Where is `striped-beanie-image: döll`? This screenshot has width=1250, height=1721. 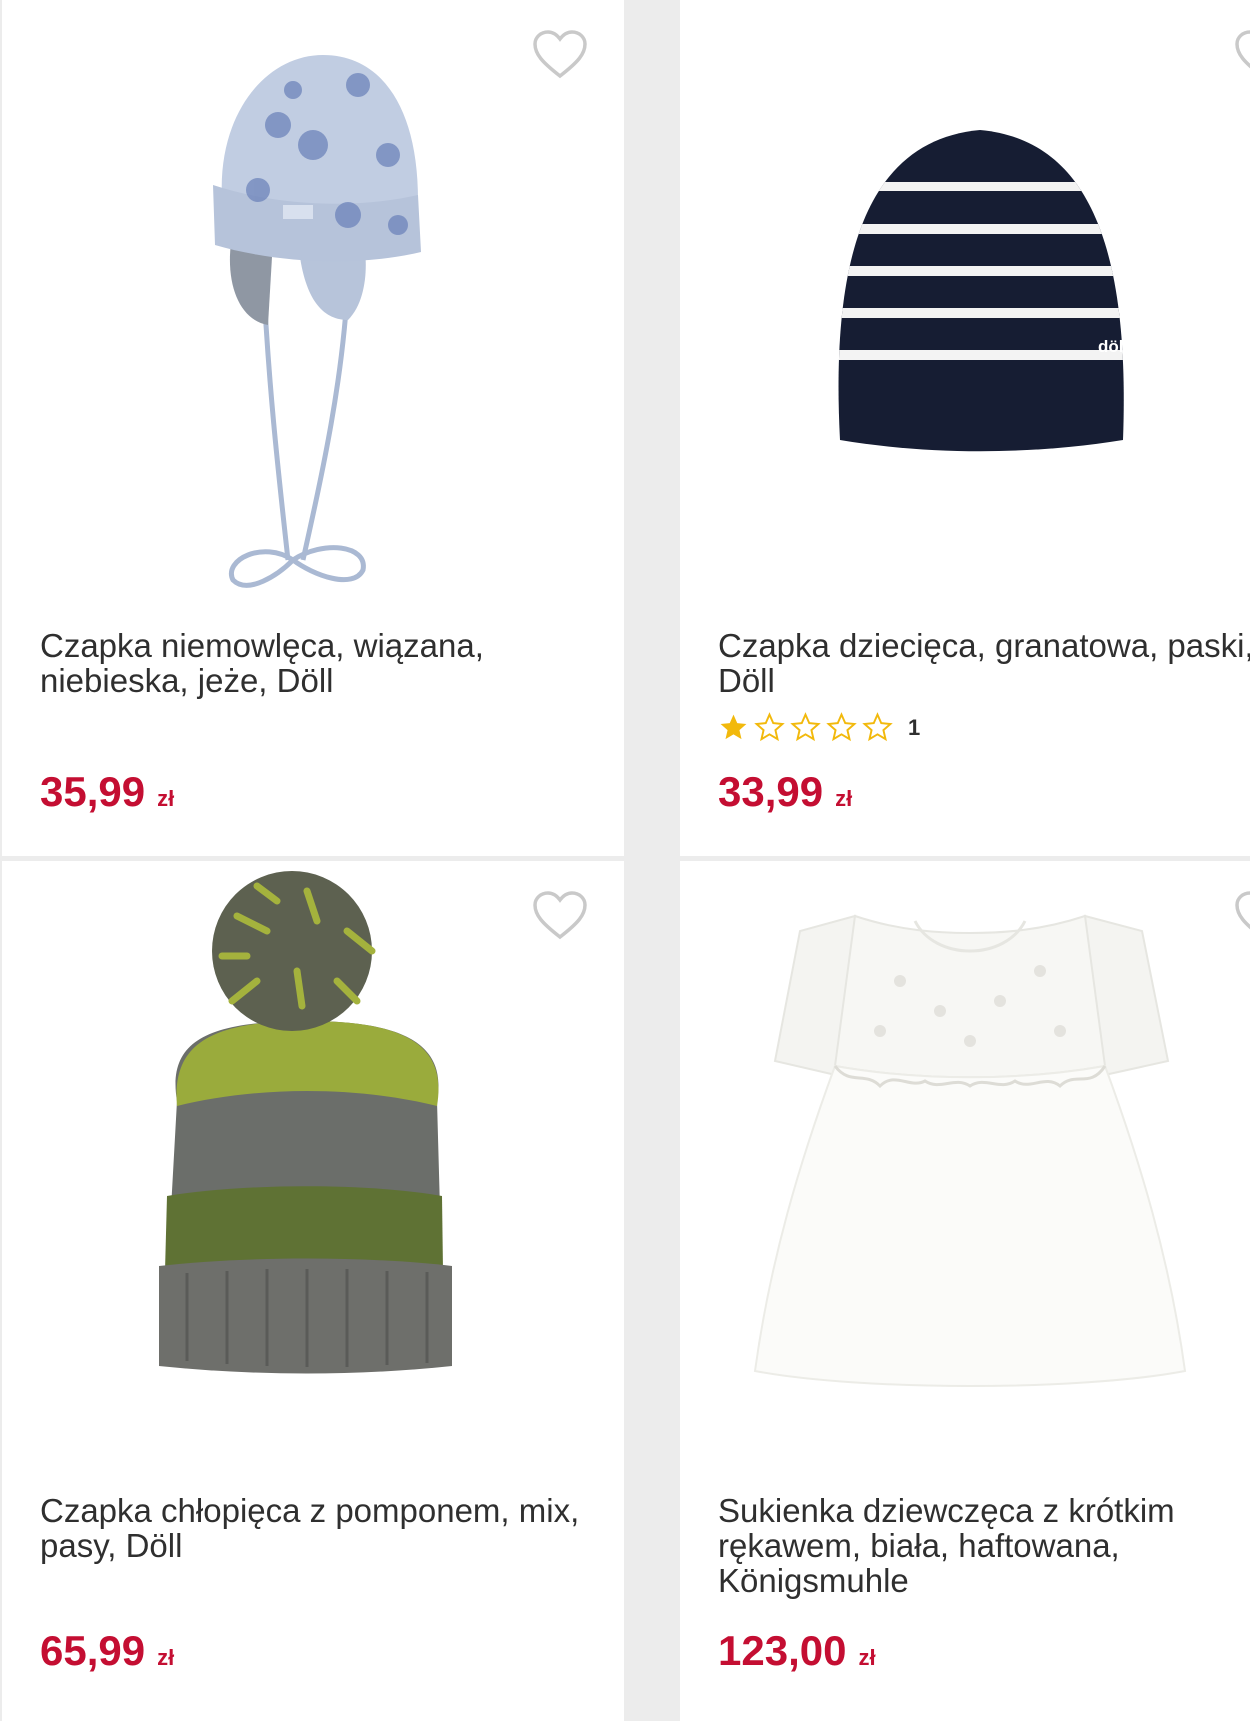
striped-beanie-image: döll is located at coordinates (983, 291).